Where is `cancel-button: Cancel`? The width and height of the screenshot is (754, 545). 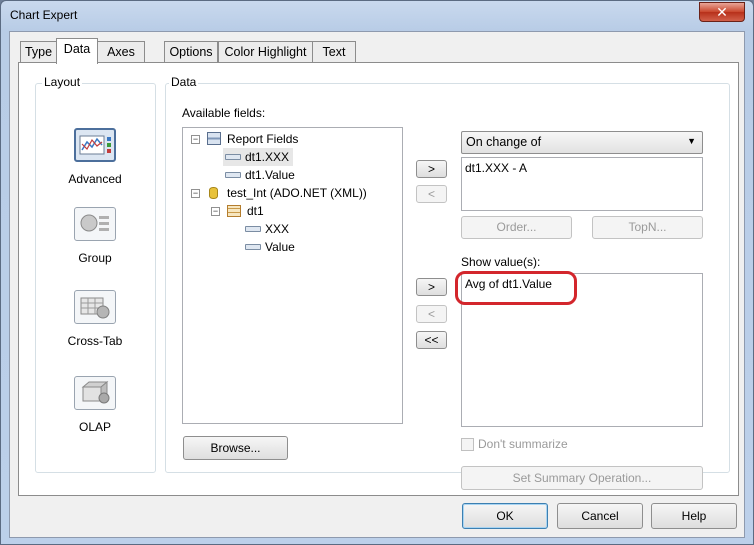
cancel-button: Cancel is located at coordinates (600, 516).